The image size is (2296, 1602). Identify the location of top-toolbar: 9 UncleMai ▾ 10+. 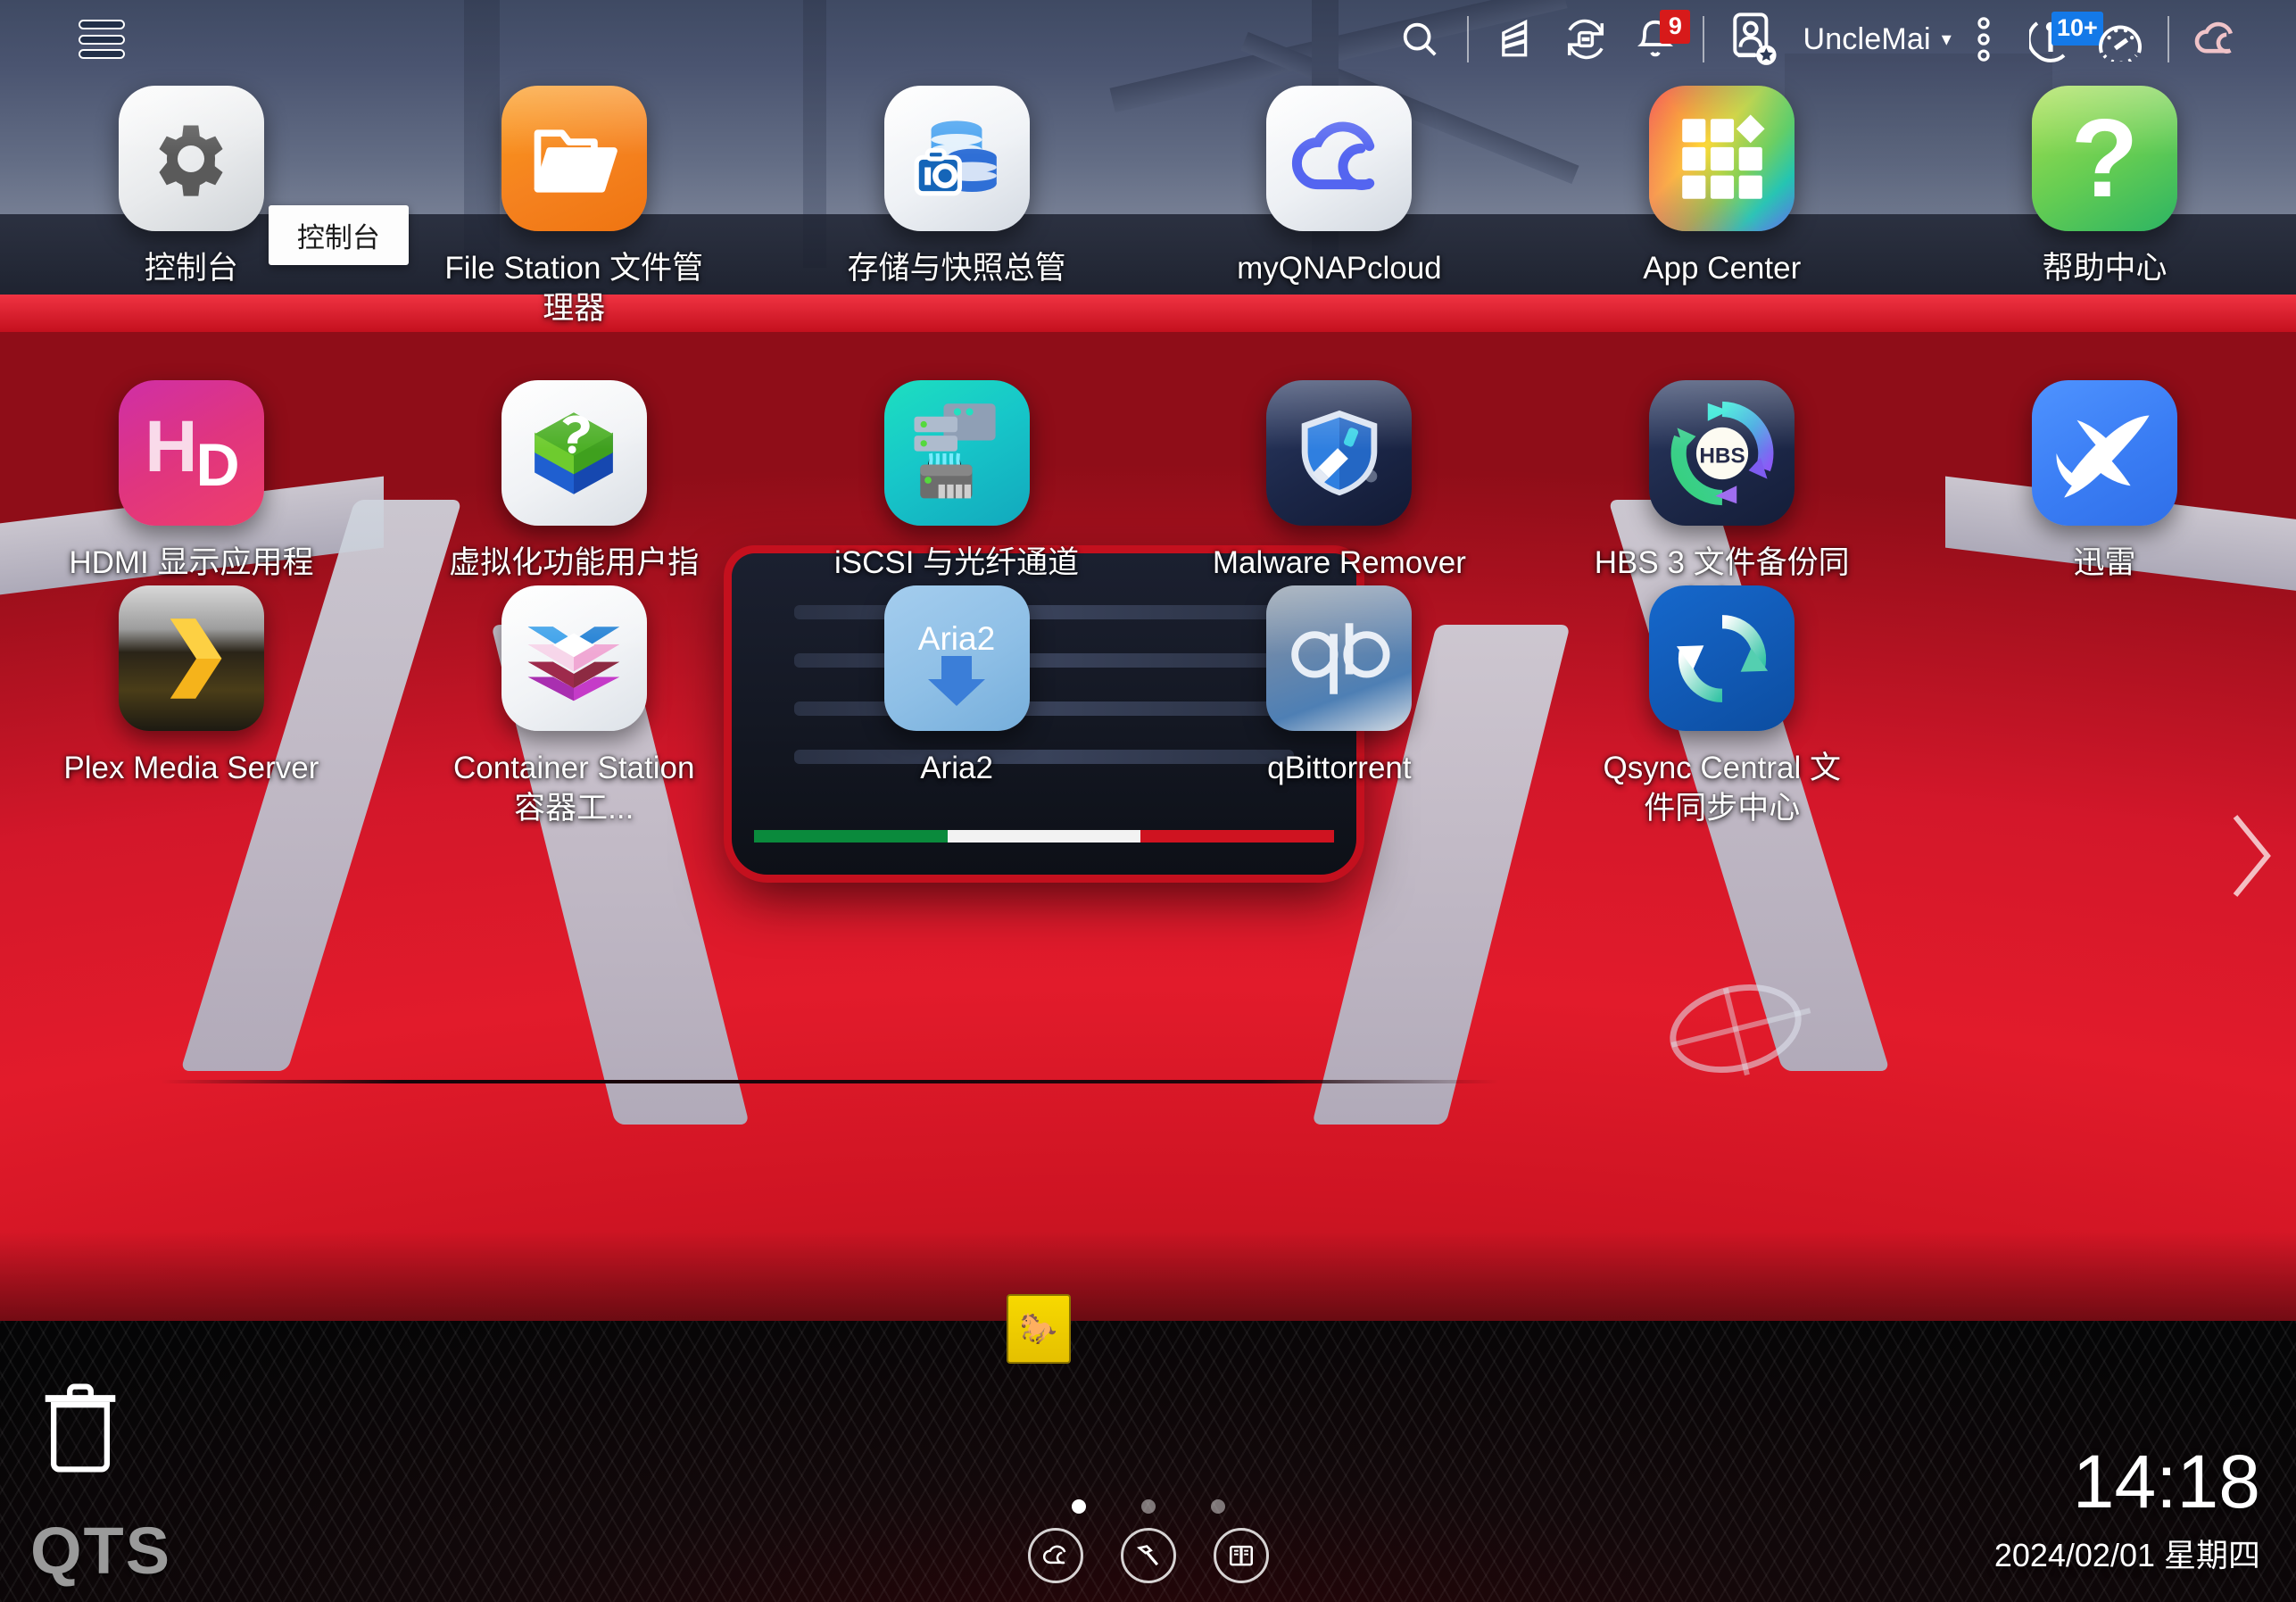
(1148, 39).